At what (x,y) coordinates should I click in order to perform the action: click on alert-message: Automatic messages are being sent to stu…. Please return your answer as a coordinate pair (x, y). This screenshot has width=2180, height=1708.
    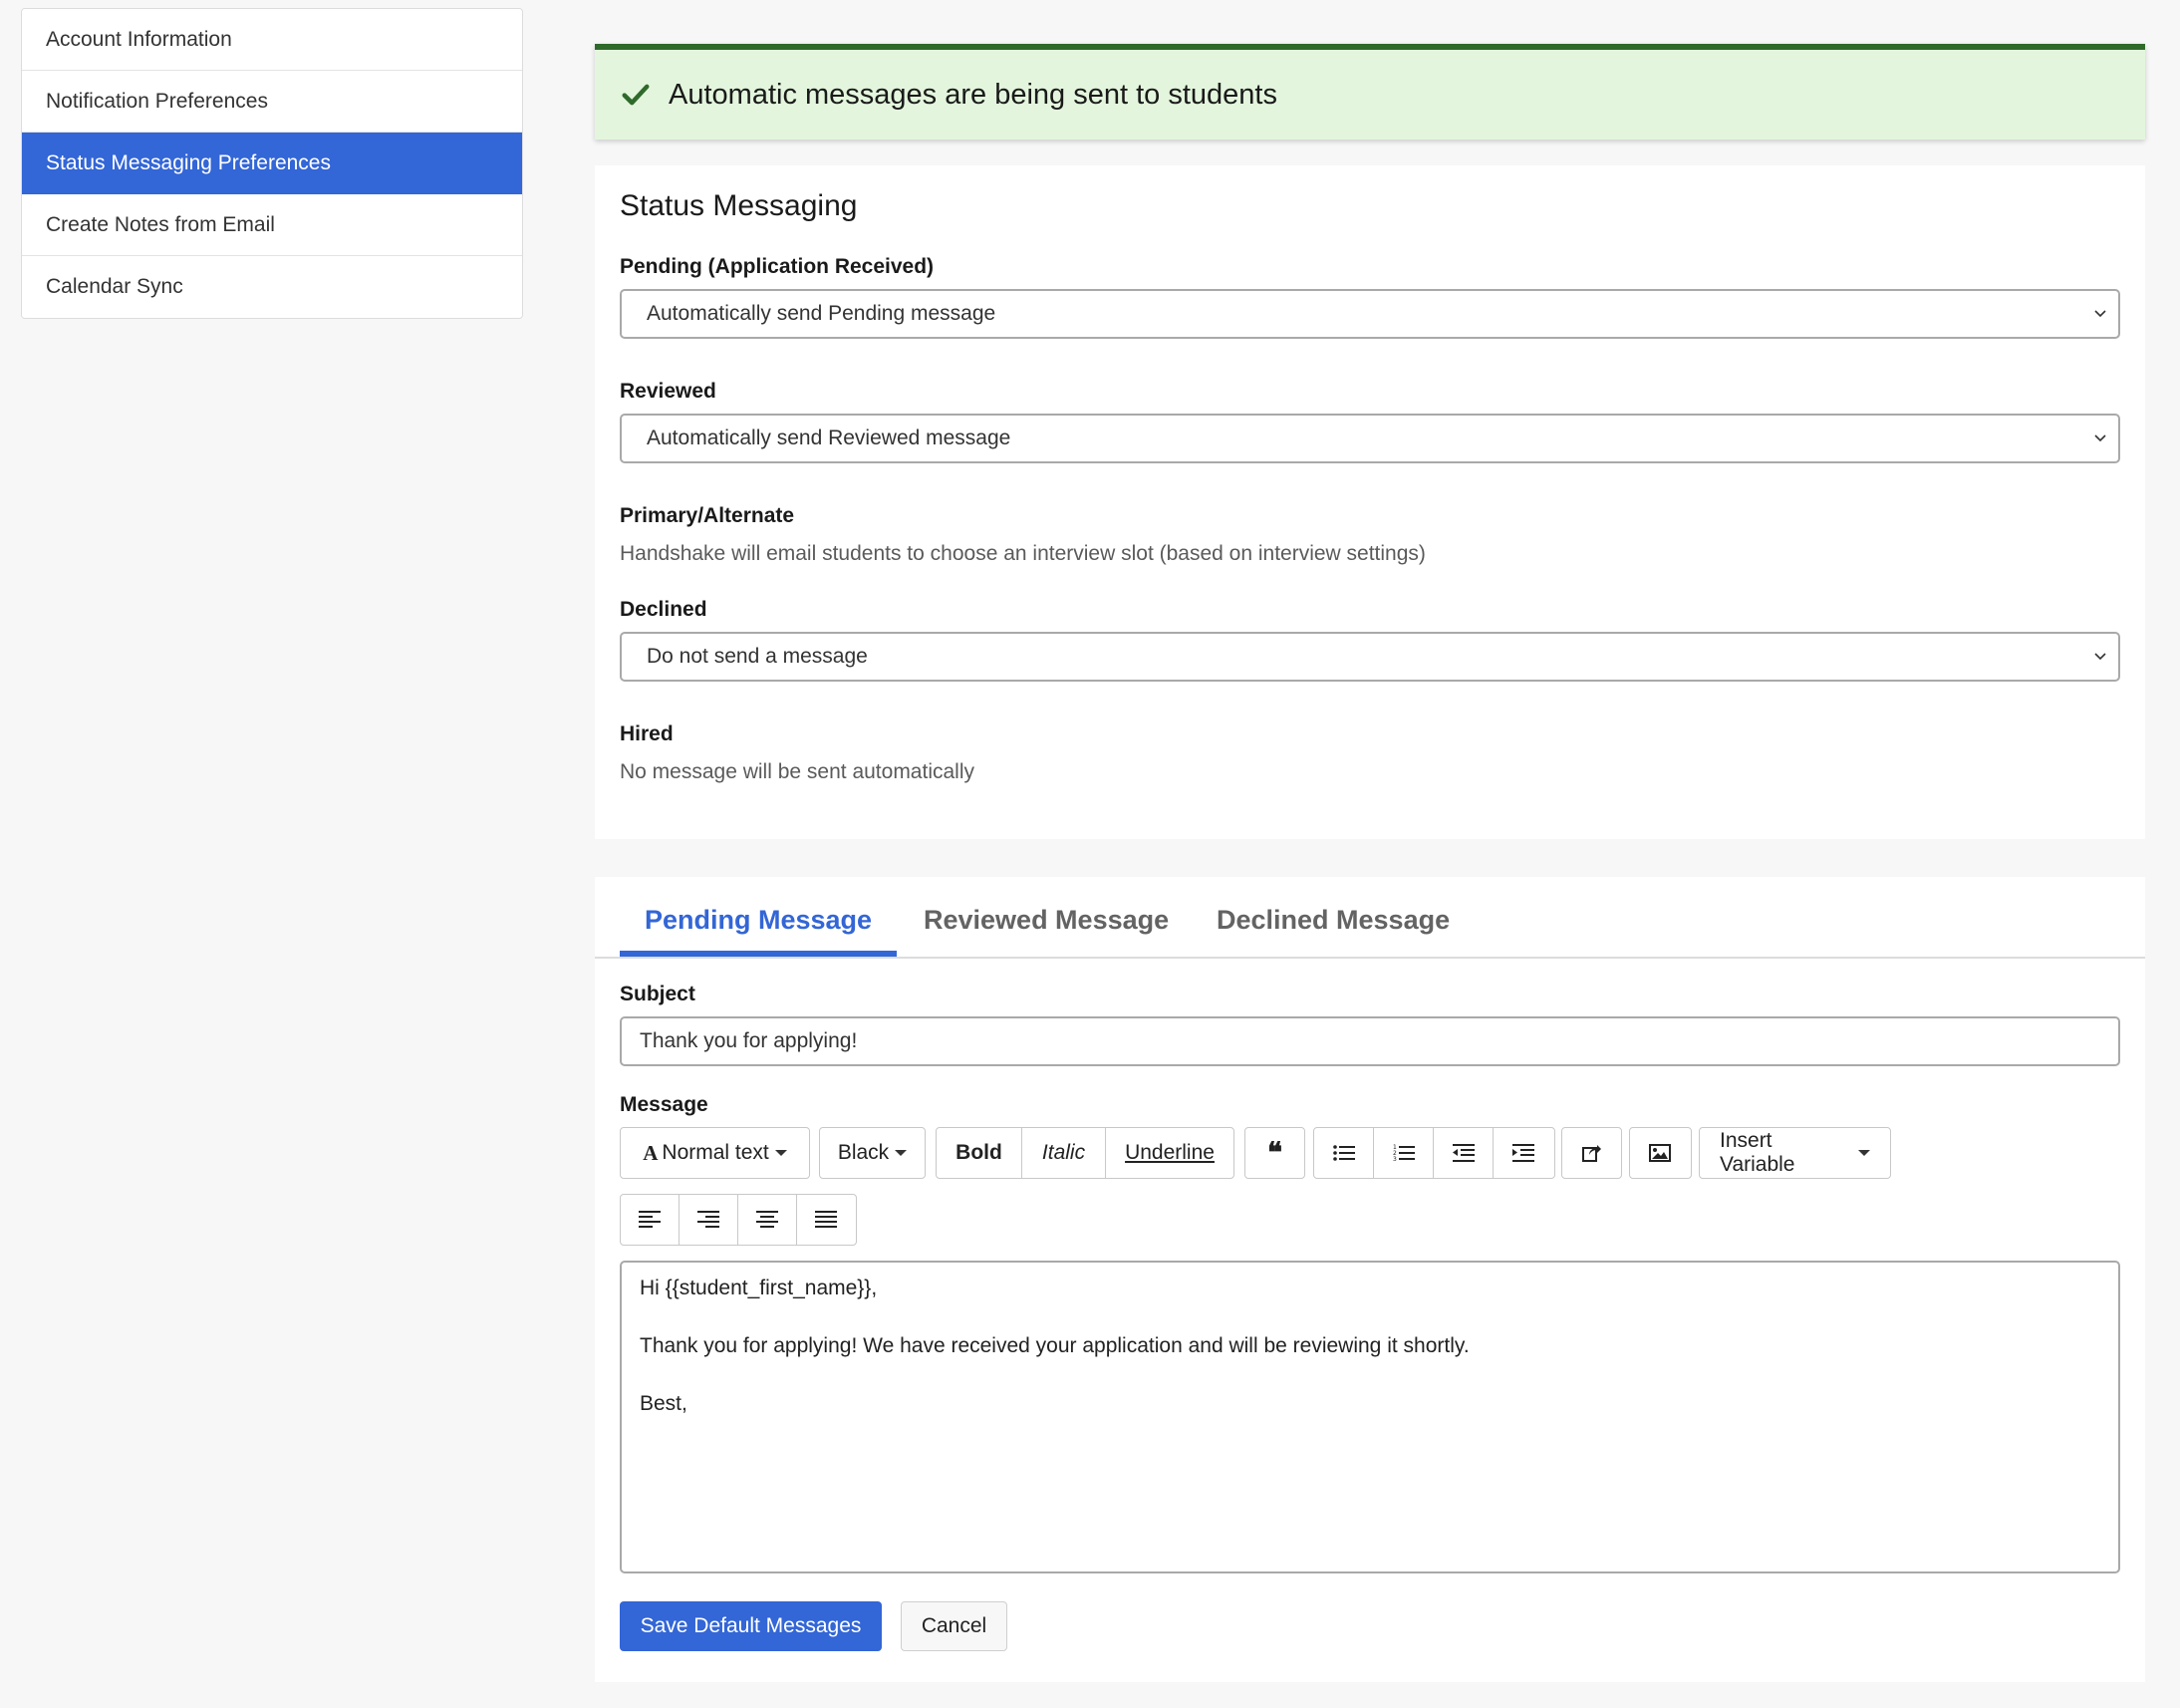
    Looking at the image, I should click on (973, 94).